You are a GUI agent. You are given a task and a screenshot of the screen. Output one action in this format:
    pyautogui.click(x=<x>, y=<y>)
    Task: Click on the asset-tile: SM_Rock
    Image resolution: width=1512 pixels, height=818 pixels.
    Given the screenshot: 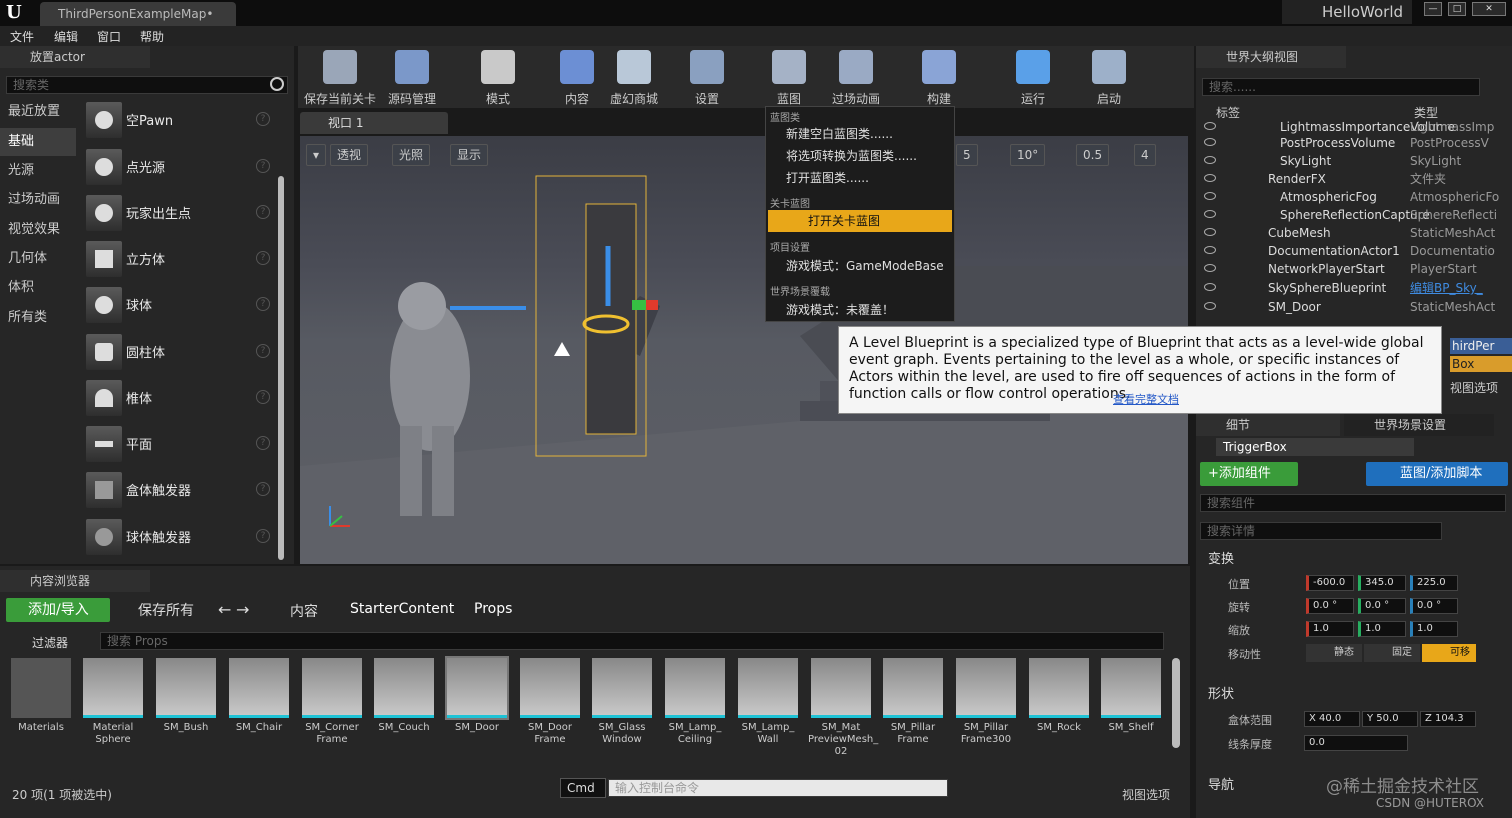 What is the action you would take?
    pyautogui.click(x=1059, y=696)
    